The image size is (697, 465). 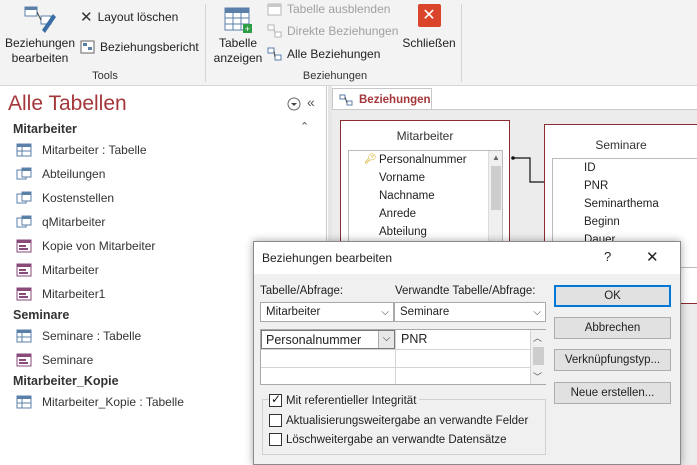 I want to click on close-relationships-button: ✕ Schließen, so click(x=429, y=27).